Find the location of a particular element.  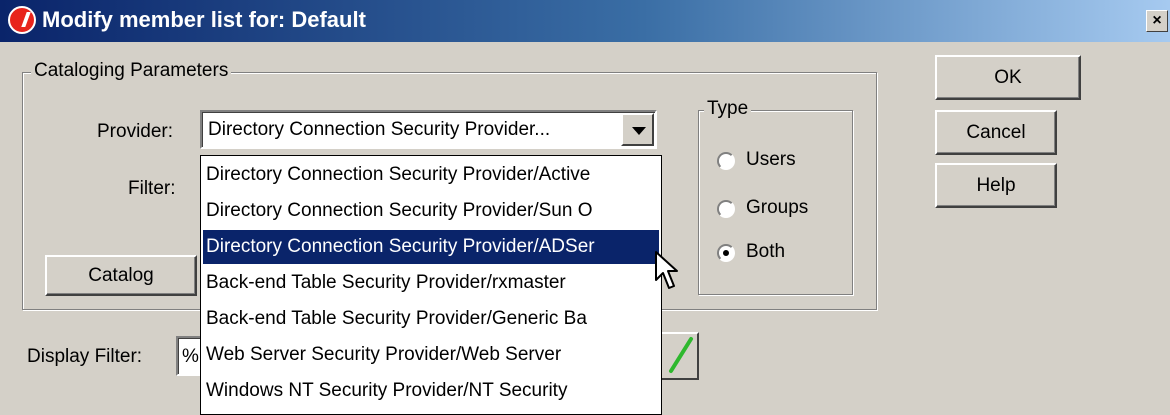

radio-users: Users is located at coordinates (770, 162).